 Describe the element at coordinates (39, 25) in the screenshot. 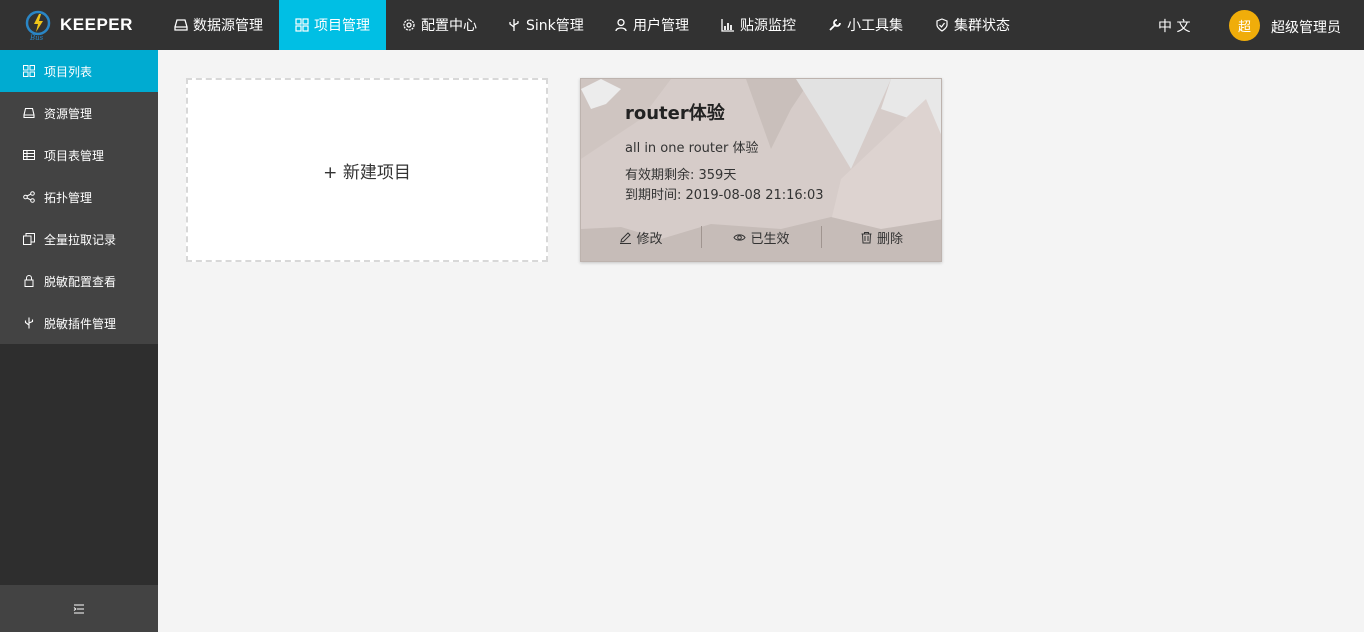

I see `logo-icon: Bus` at that location.